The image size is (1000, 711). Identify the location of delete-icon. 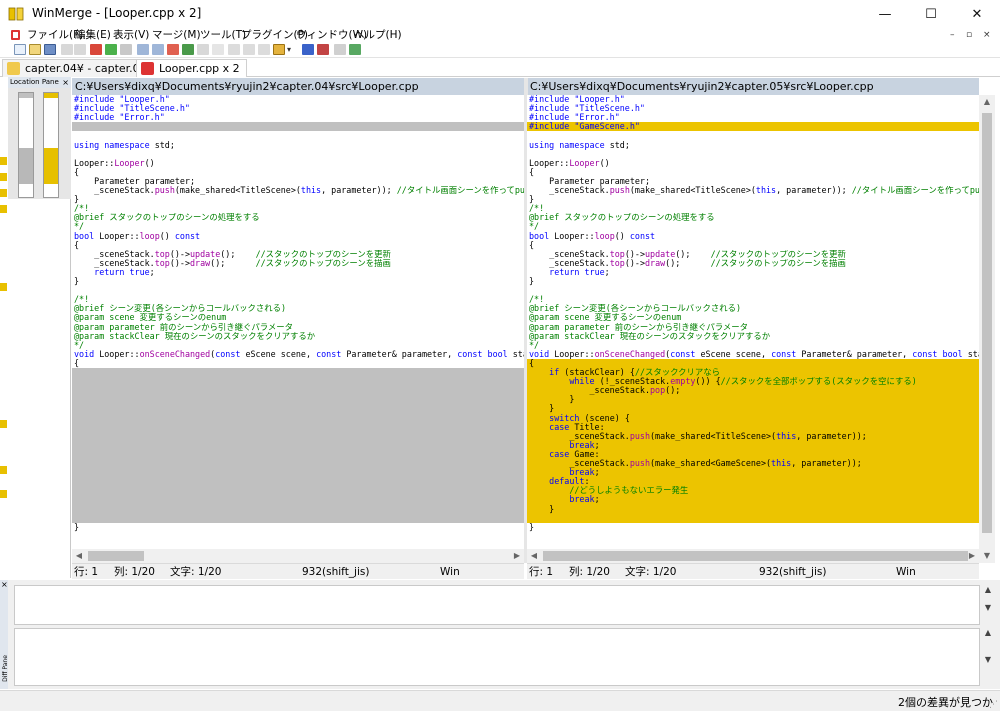
(264, 49).